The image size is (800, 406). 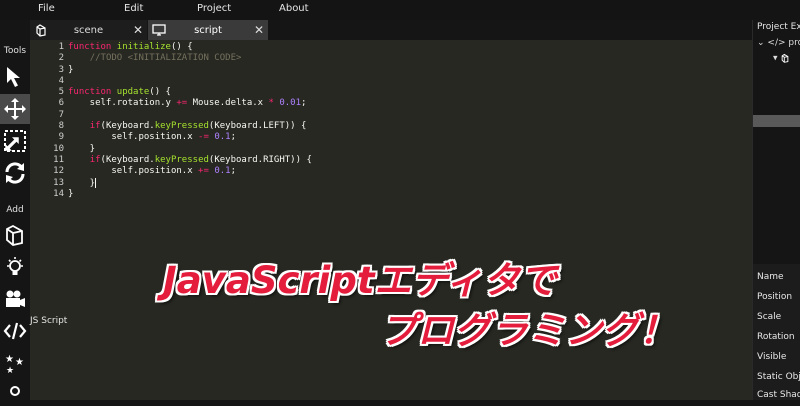 I want to click on line-number: 4, so click(x=61, y=80).